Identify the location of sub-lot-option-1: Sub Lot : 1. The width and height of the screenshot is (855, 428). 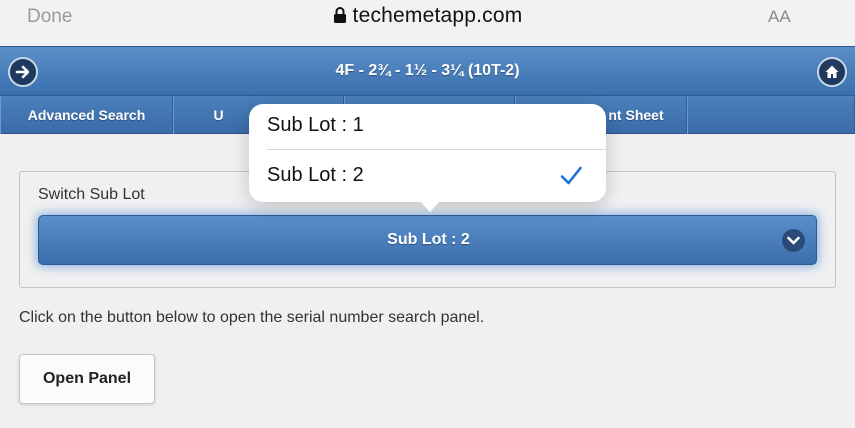
(427, 128).